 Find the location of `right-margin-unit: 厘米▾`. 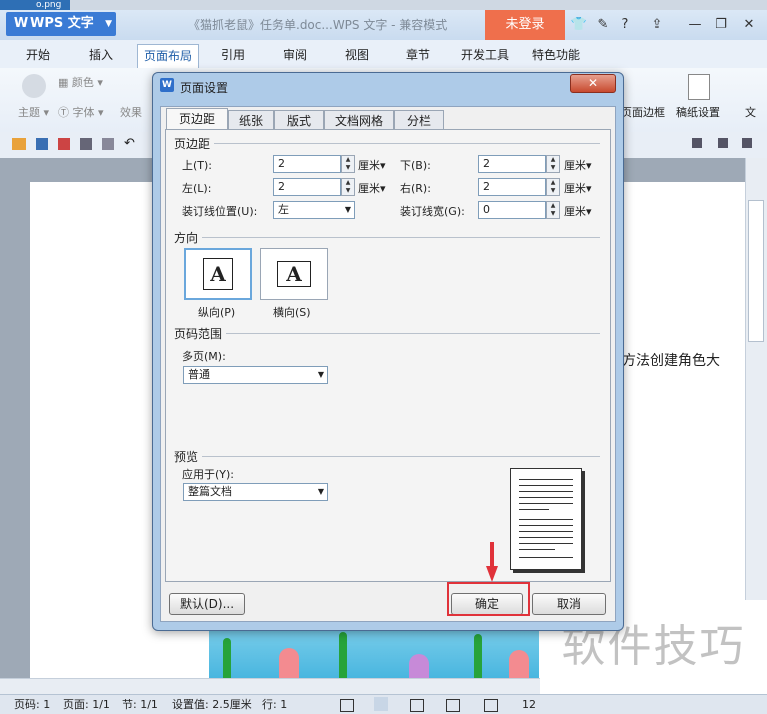

right-margin-unit: 厘米▾ is located at coordinates (578, 188).